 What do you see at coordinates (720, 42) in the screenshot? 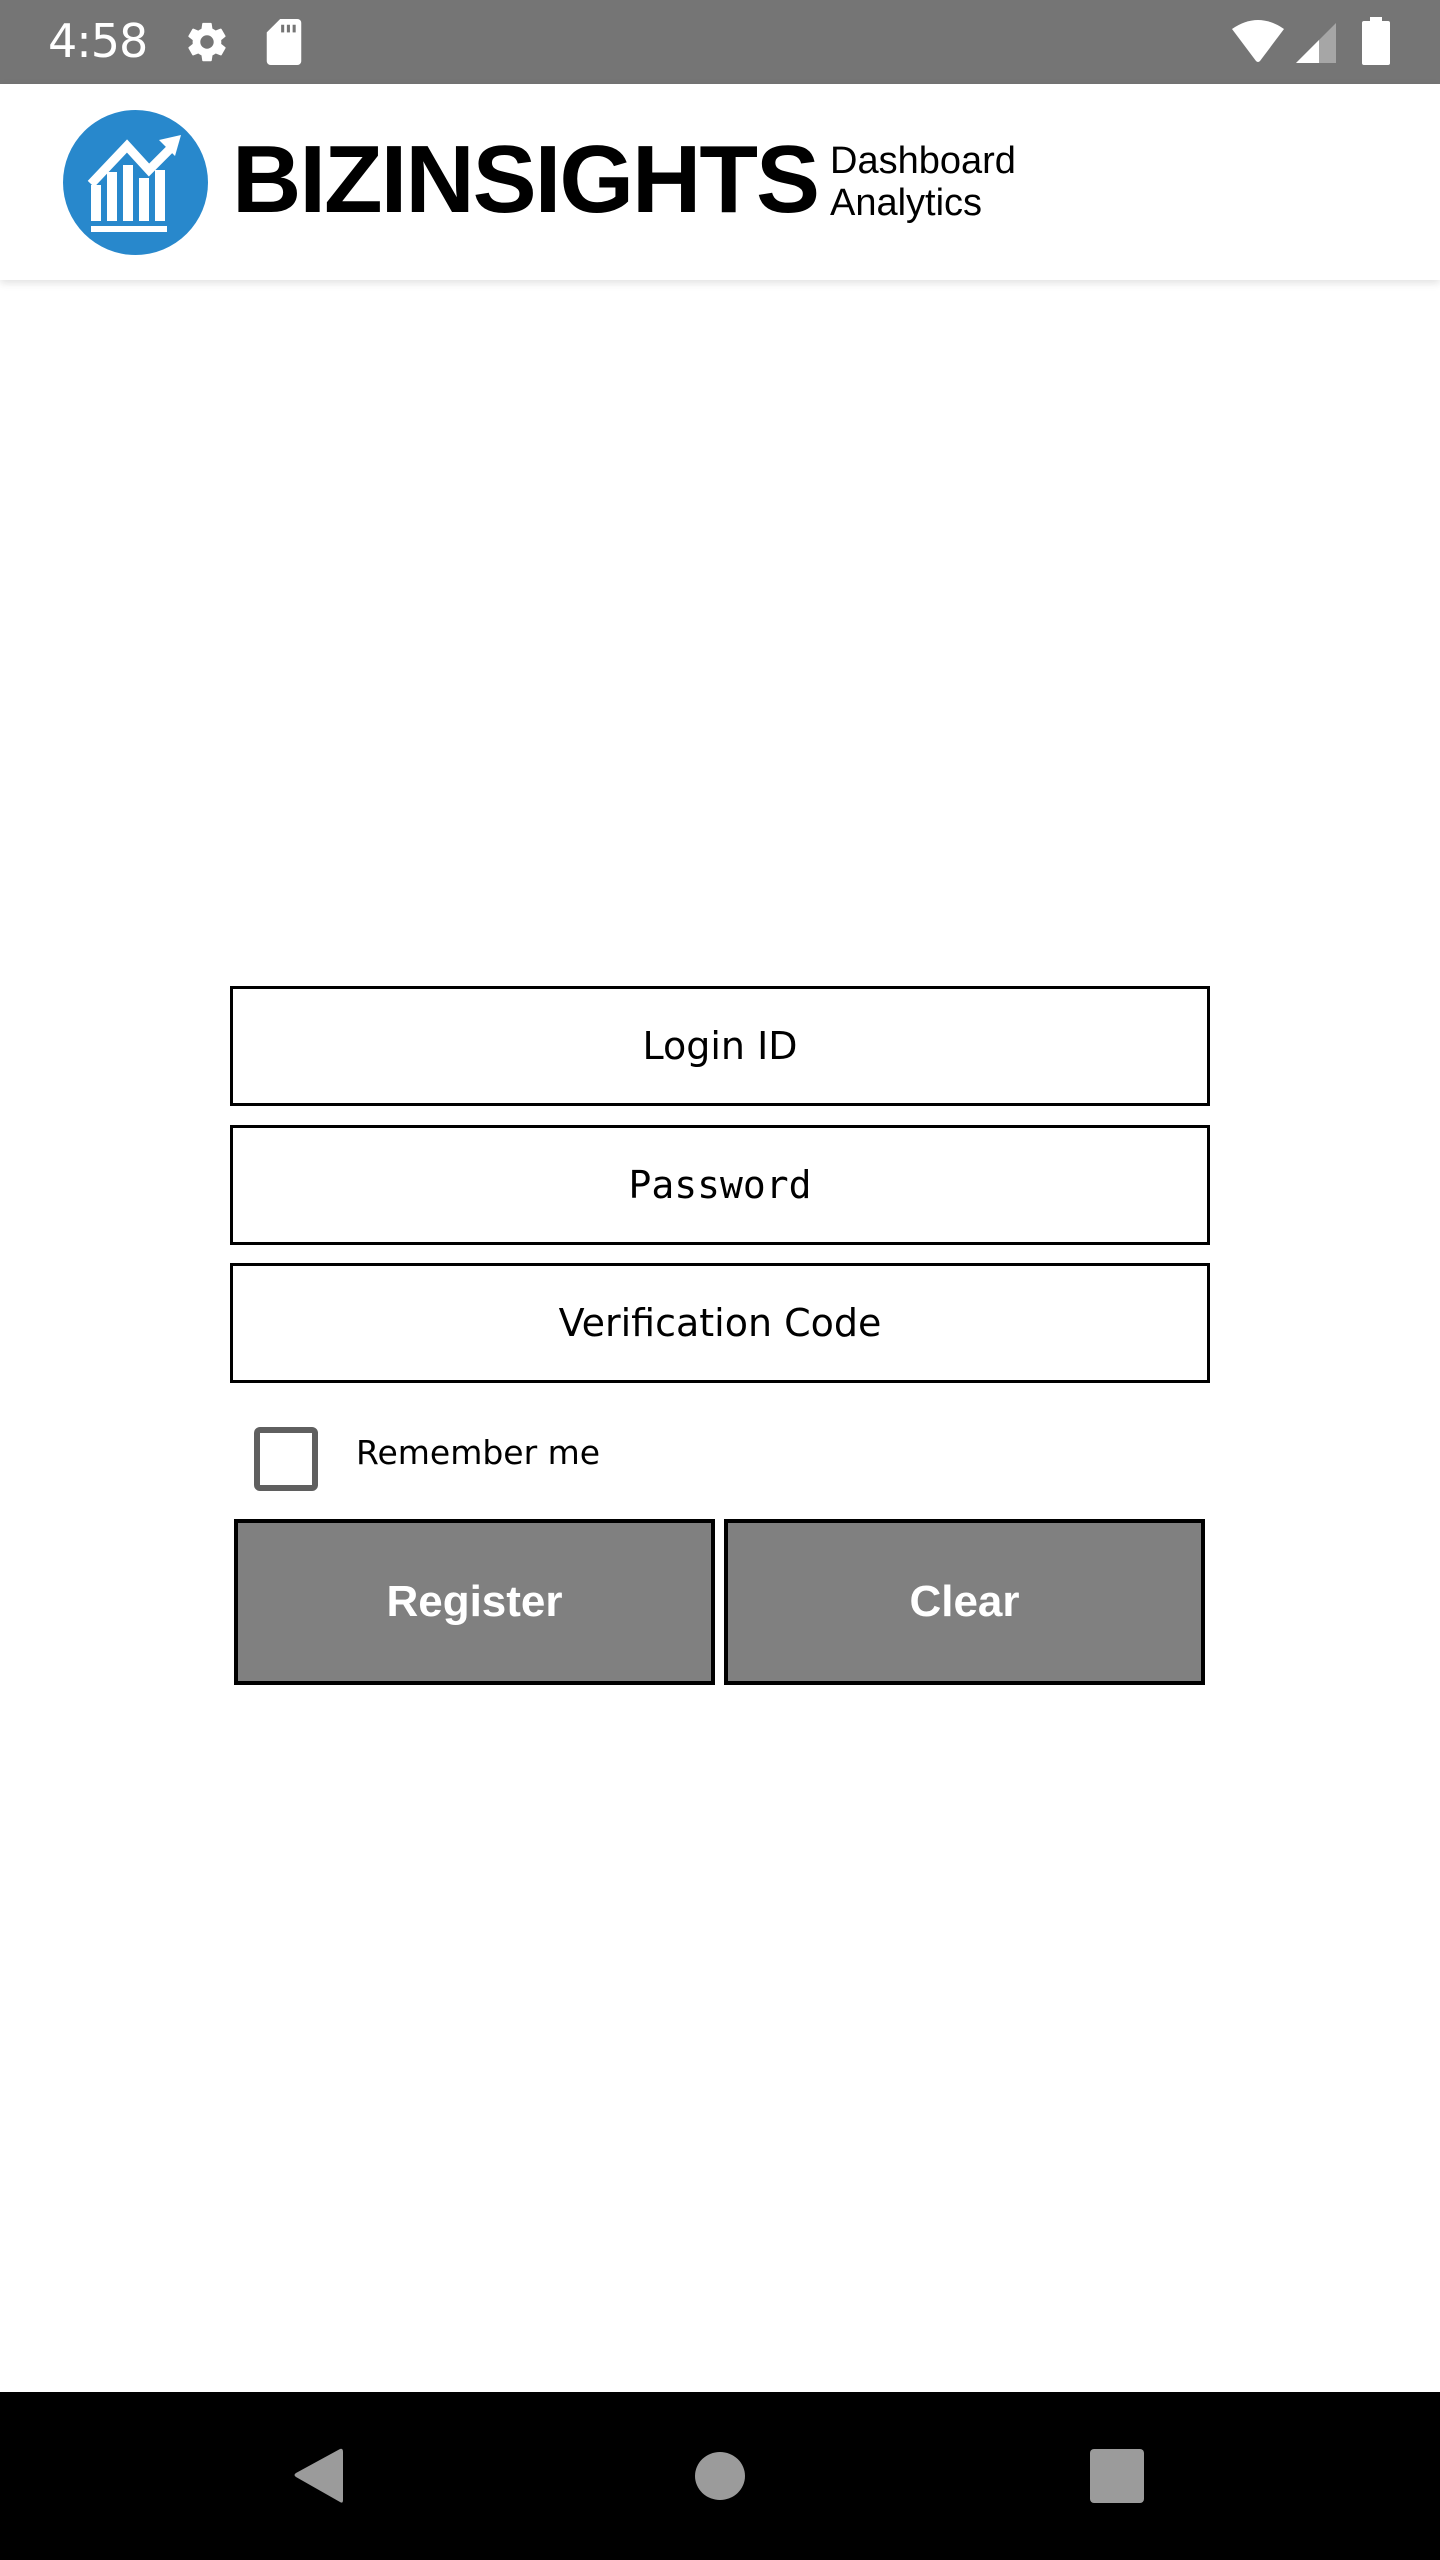
I see `status-bar: 4:58` at bounding box center [720, 42].